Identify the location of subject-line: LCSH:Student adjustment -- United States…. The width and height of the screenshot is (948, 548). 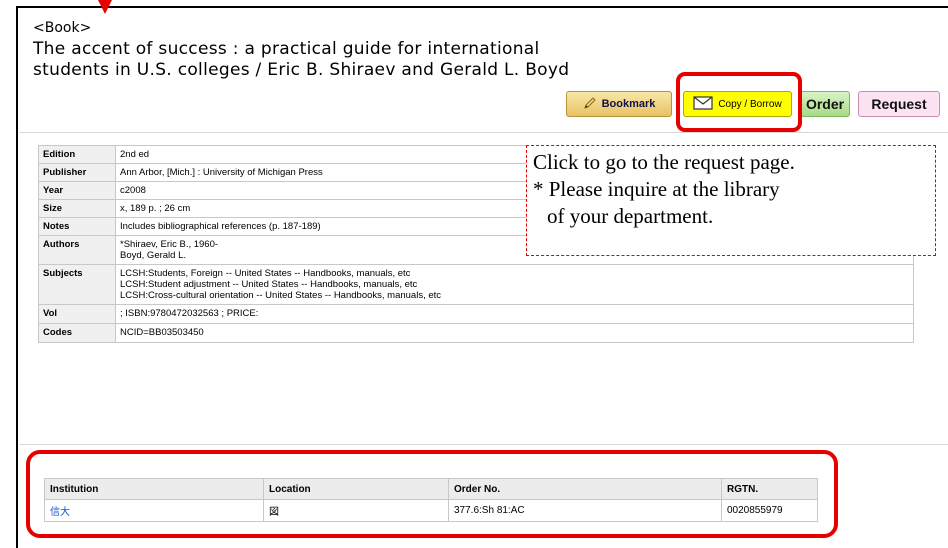
(269, 284).